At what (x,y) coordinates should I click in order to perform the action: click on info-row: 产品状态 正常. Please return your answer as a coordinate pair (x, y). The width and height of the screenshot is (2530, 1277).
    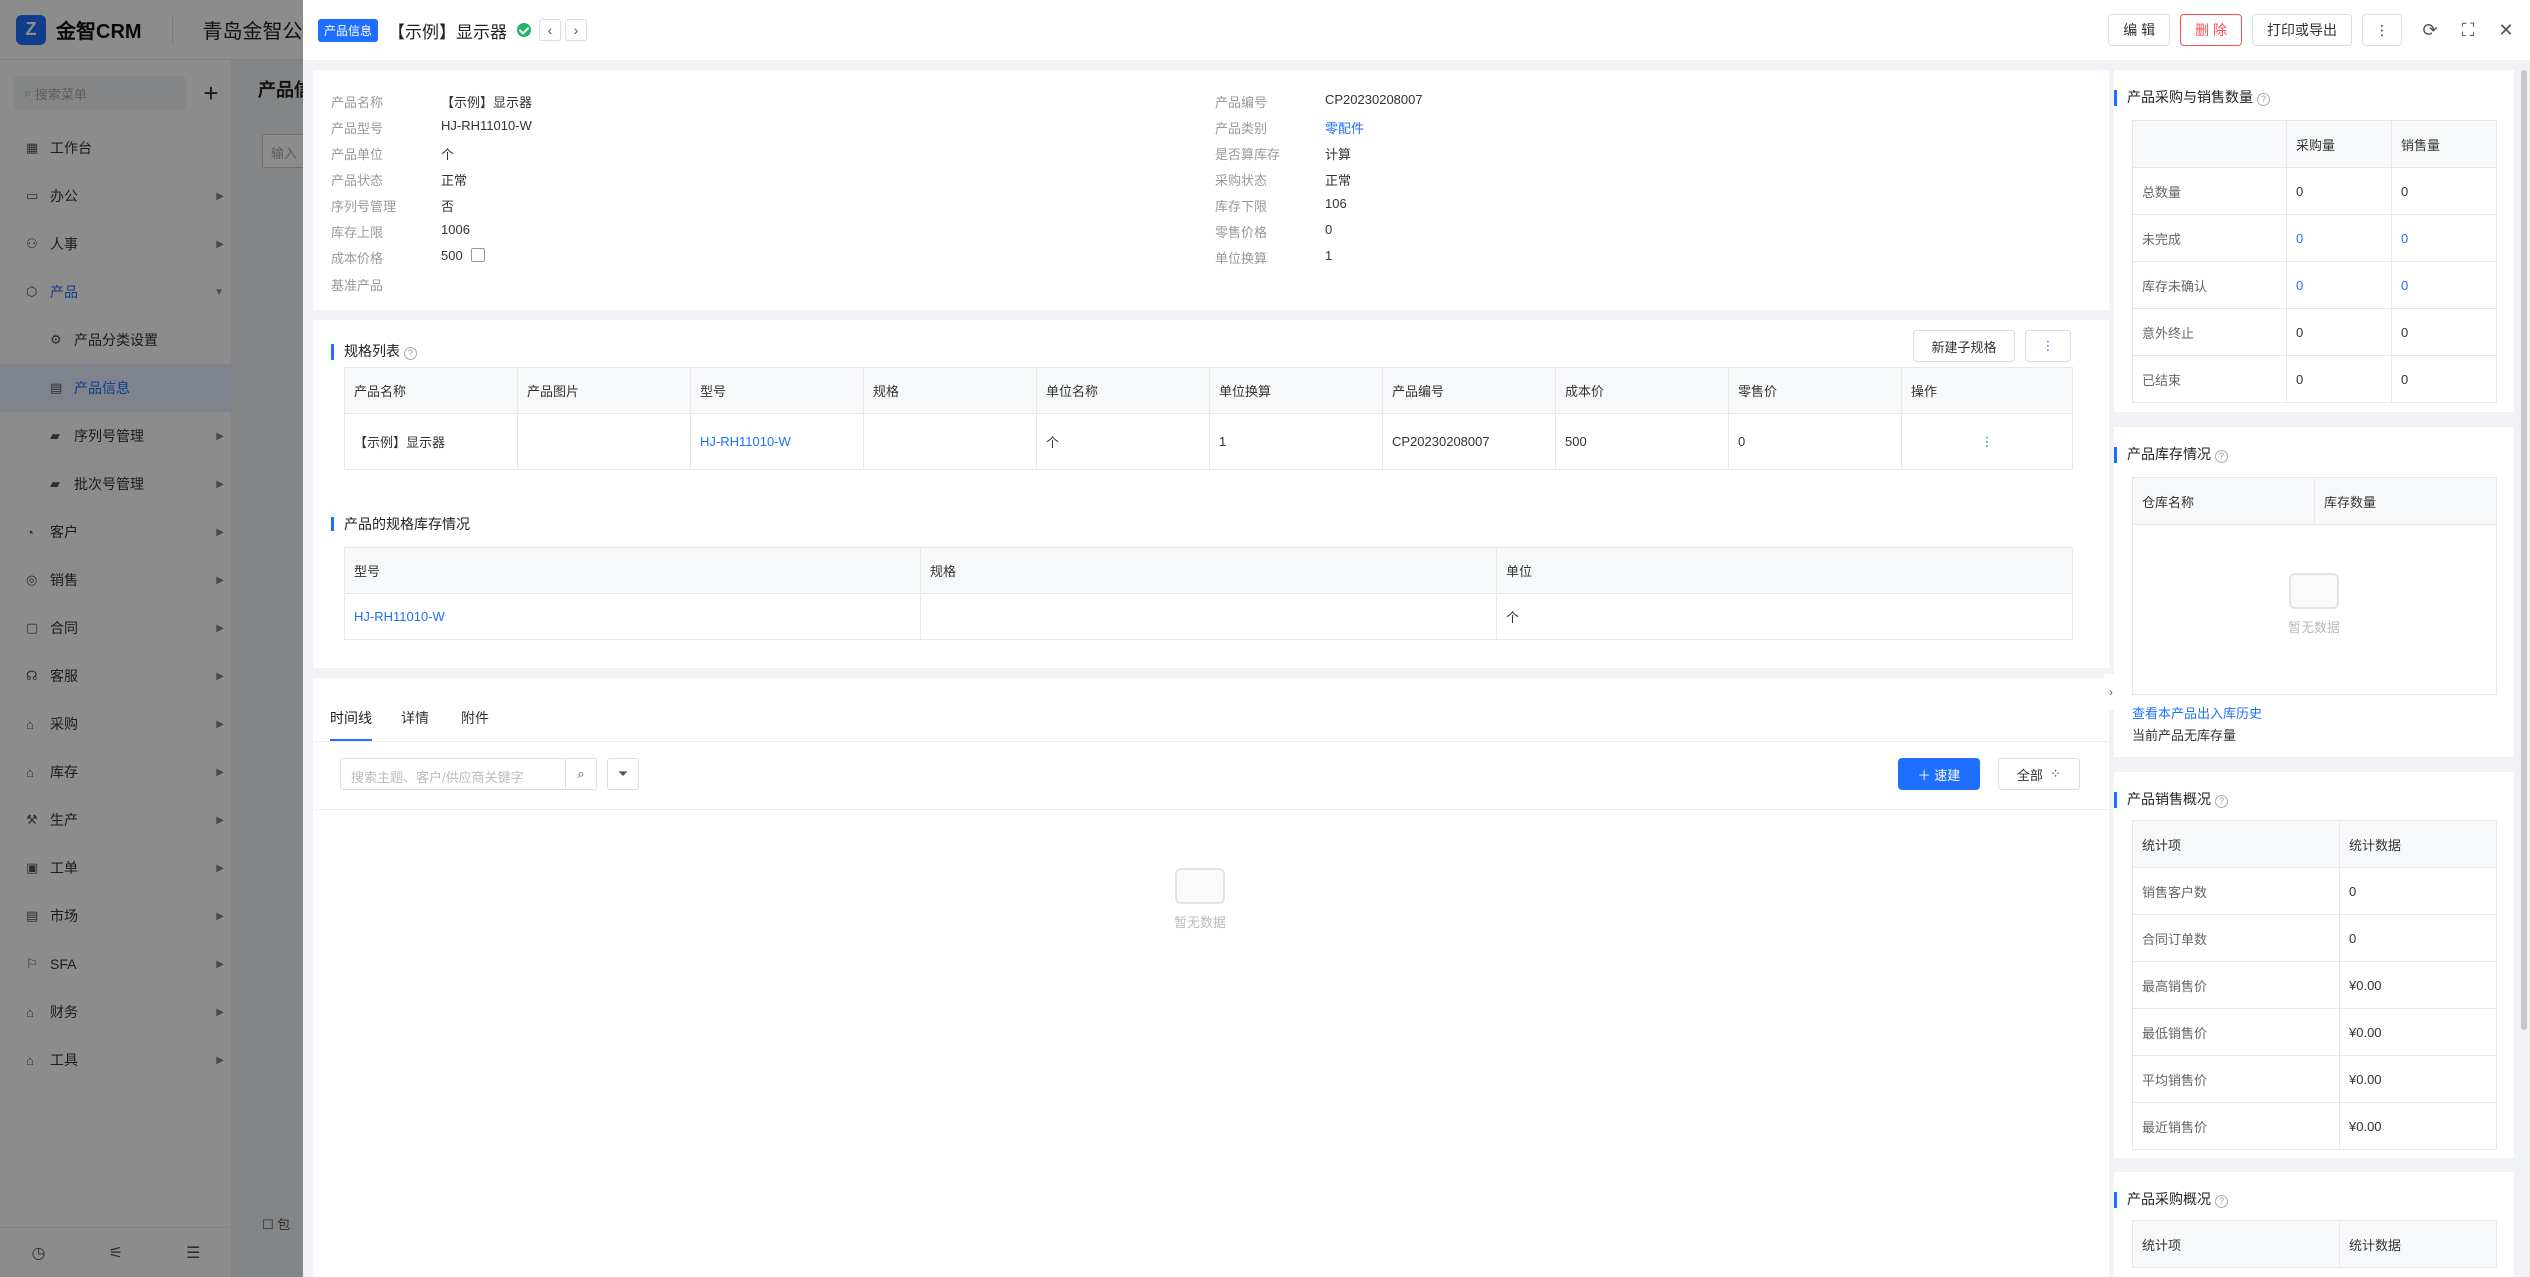
    Looking at the image, I should click on (399, 179).